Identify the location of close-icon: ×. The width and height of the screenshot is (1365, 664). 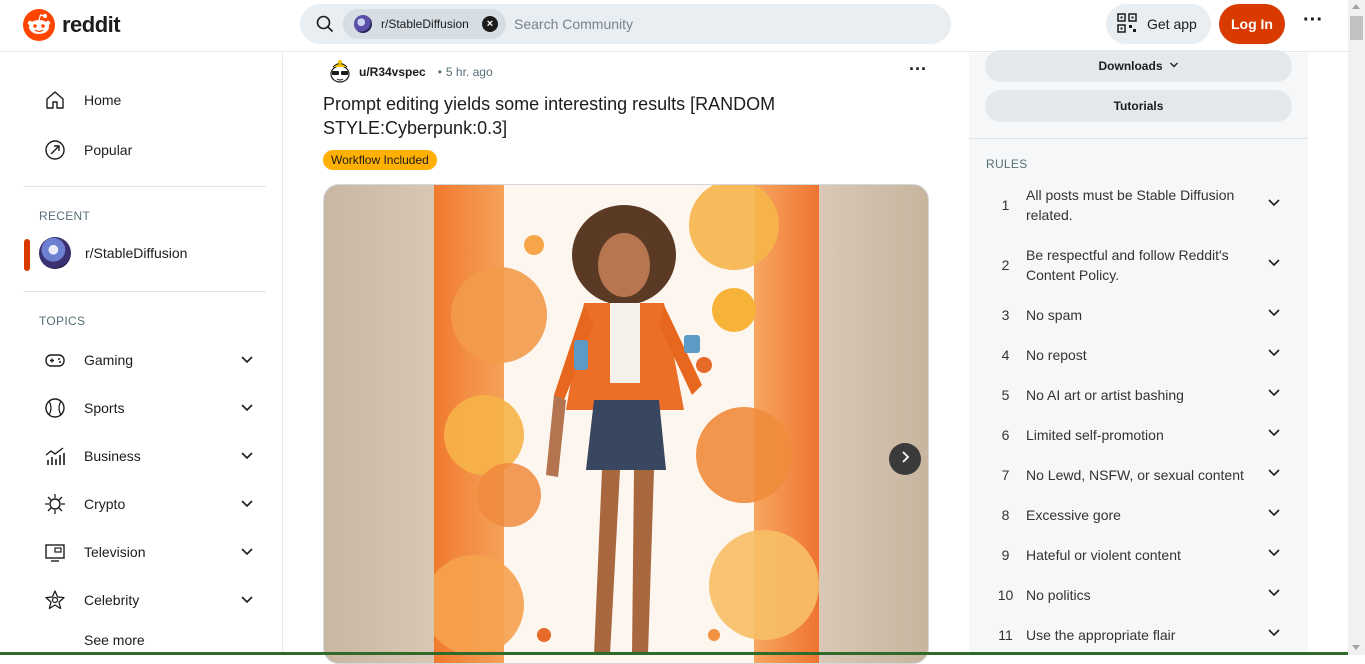
(490, 24).